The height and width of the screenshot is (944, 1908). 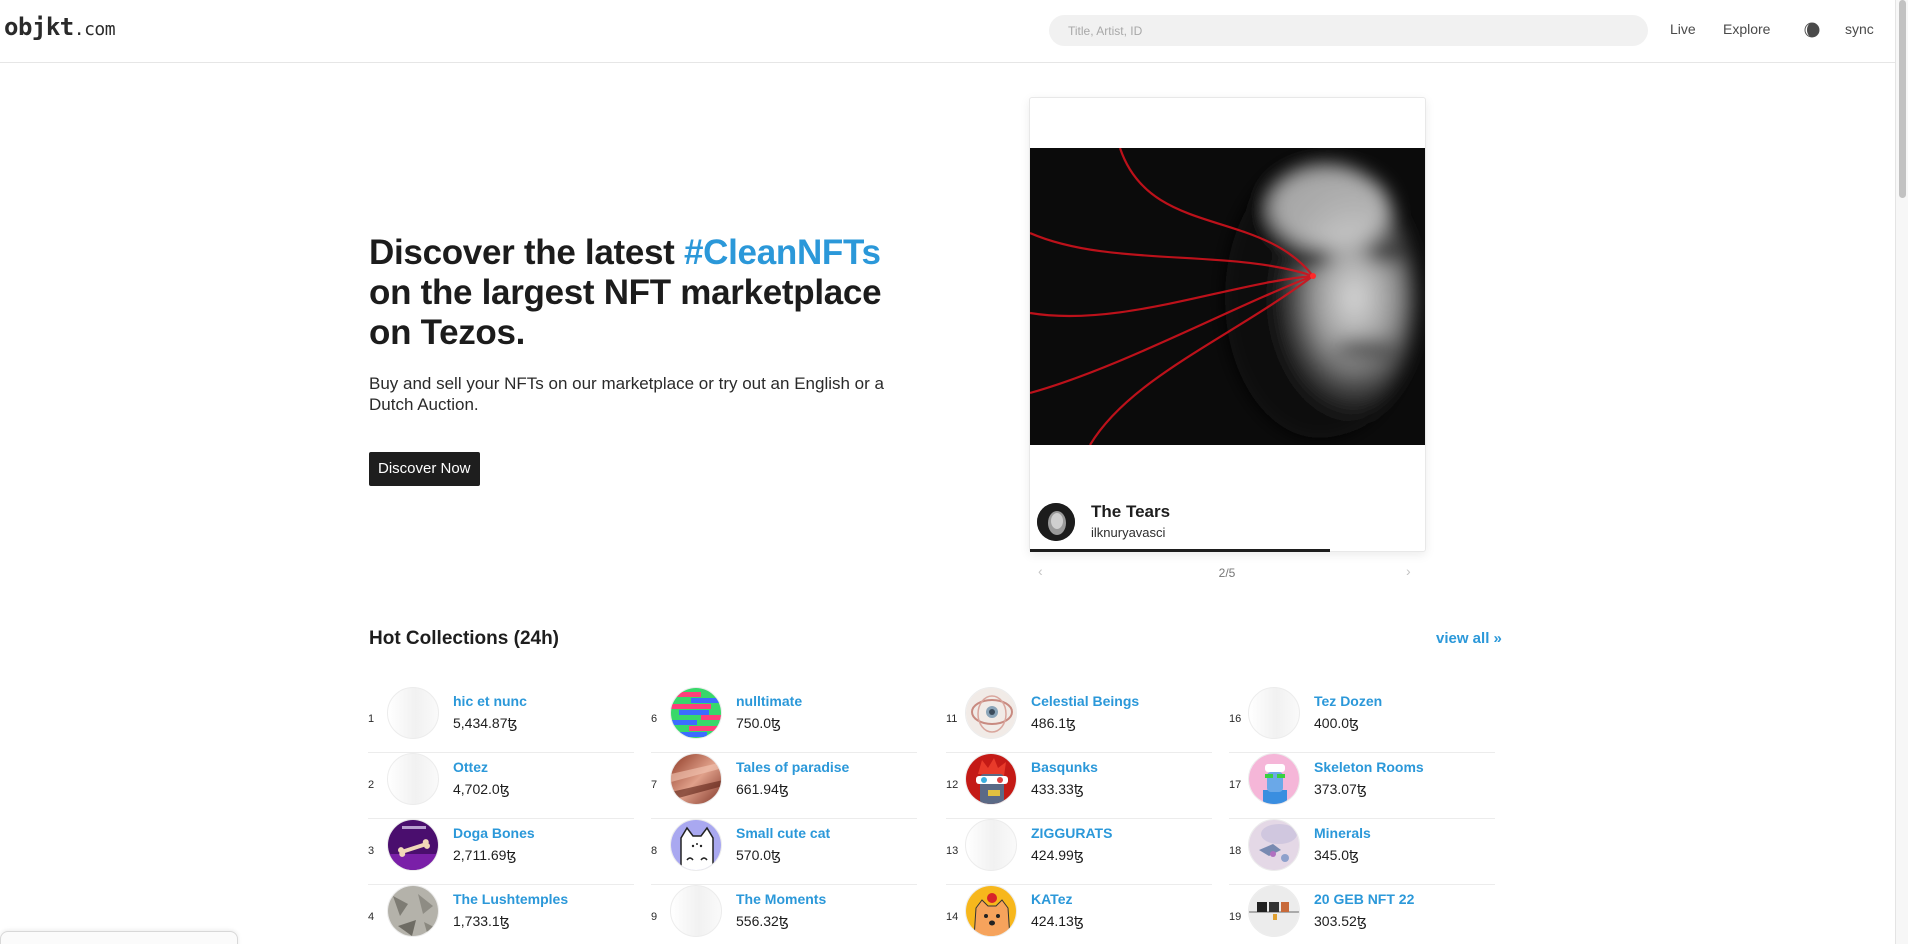 What do you see at coordinates (1128, 532) in the screenshot?
I see `featured-artist-name: ilknuryavasci` at bounding box center [1128, 532].